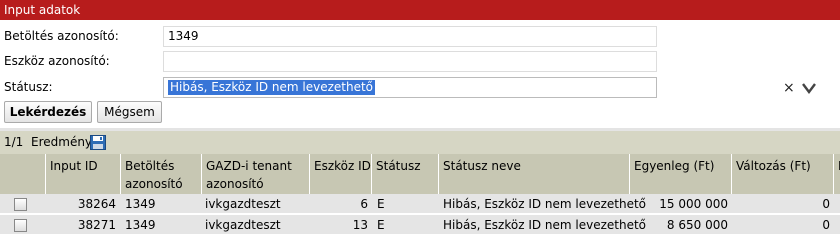 The height and width of the screenshot is (240, 840). What do you see at coordinates (96, 204) in the screenshot?
I see `cell-input-id: 38264` at bounding box center [96, 204].